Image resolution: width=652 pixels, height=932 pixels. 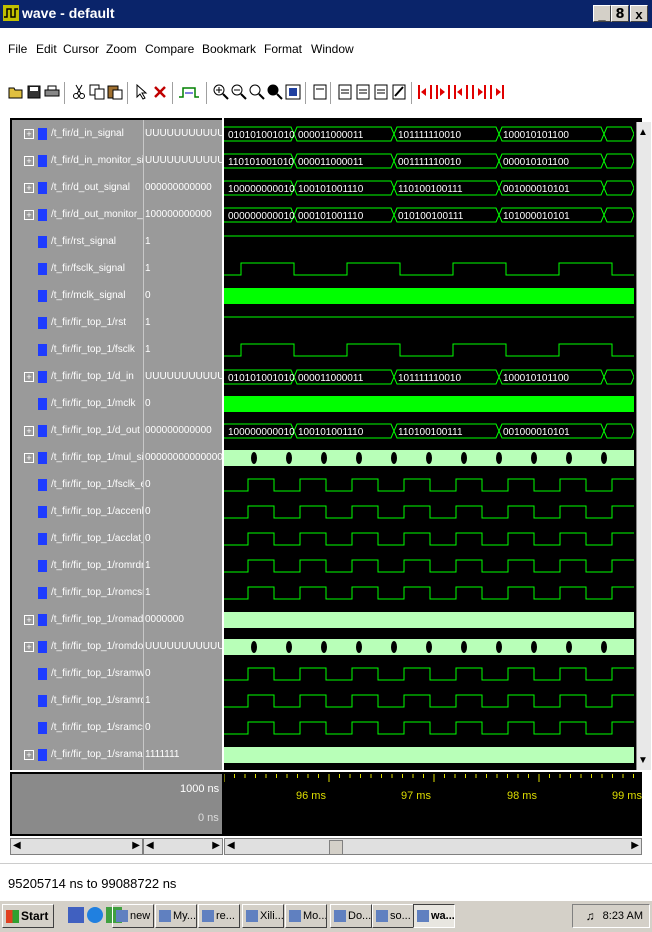 I want to click on signal-name: /t_fir/fir_top_1/sramad, so click(x=97, y=754).